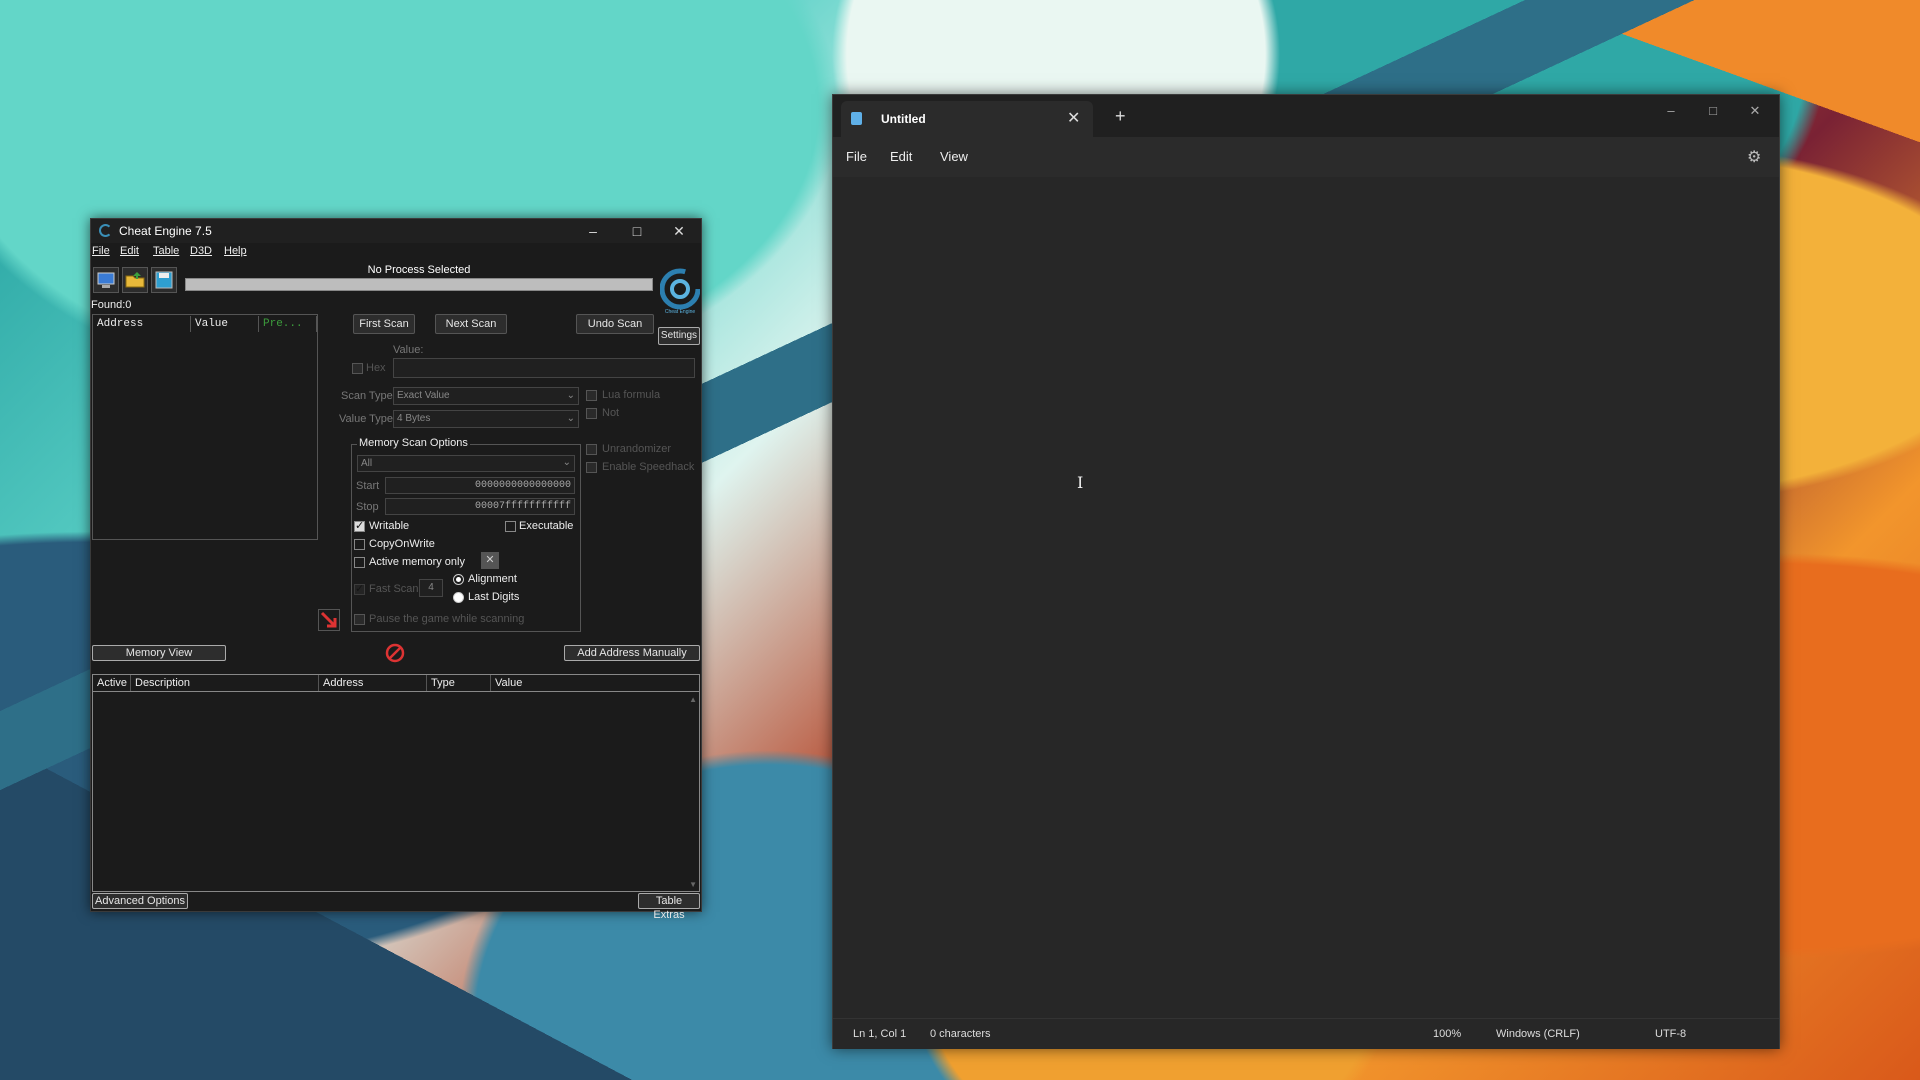 The width and height of the screenshot is (1920, 1080). What do you see at coordinates (632, 653) in the screenshot?
I see `add-address-manually-button: Add Address Manually` at bounding box center [632, 653].